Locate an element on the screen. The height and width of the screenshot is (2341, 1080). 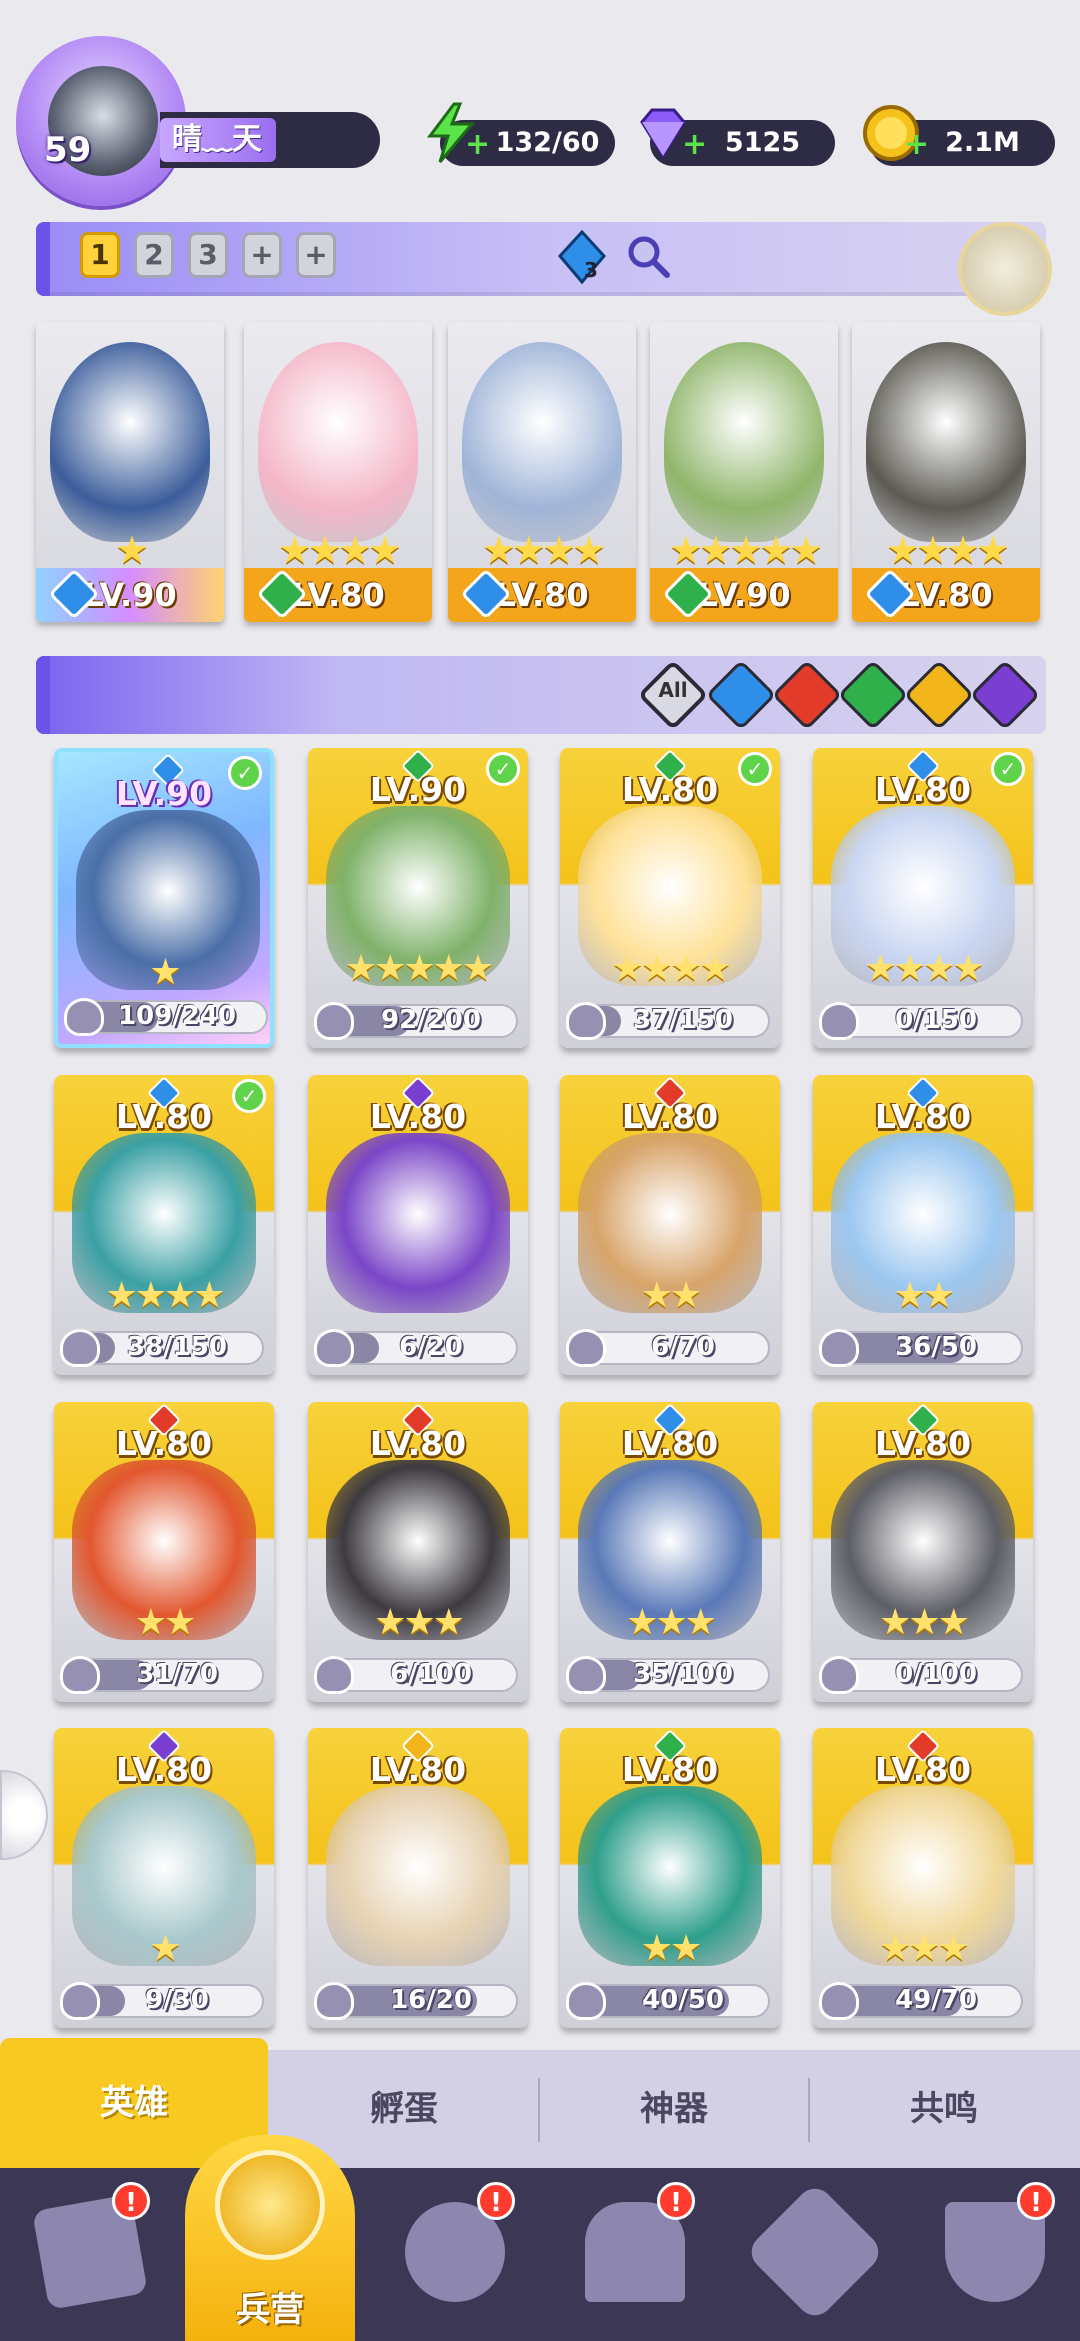
tab-artifacts: 神器 is located at coordinates (674, 2109).